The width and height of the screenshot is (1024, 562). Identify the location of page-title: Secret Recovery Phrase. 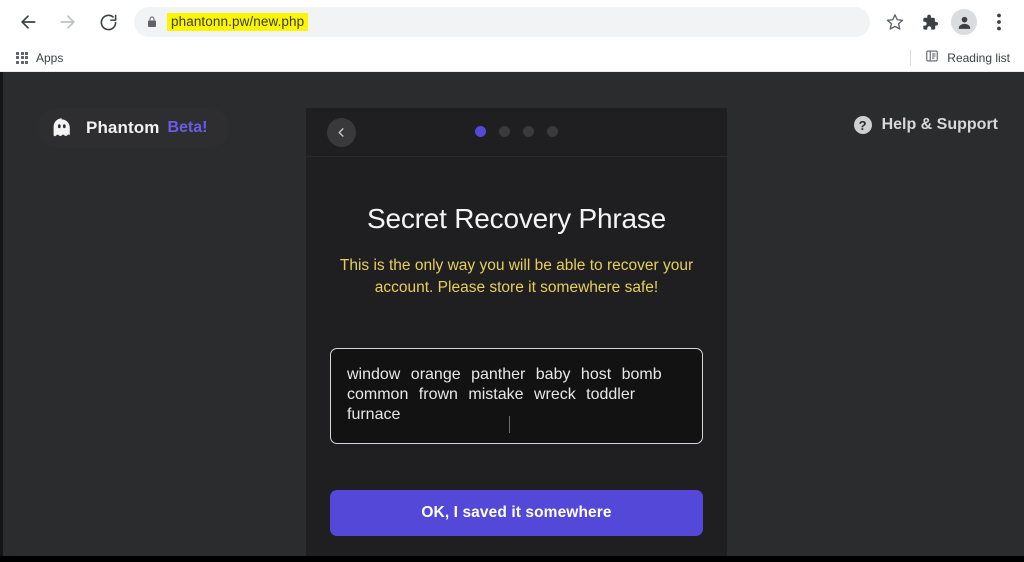
(516, 218).